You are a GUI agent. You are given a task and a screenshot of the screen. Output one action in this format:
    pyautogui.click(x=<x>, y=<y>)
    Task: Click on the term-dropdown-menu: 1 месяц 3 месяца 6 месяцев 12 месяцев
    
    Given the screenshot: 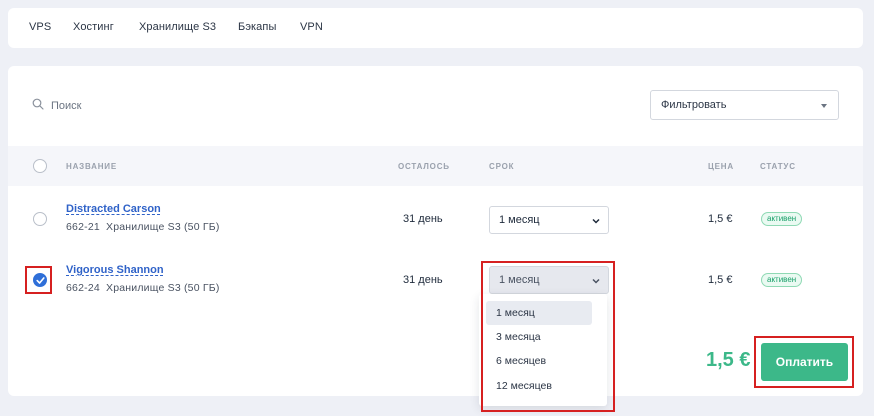 What is the action you would take?
    pyautogui.click(x=543, y=350)
    